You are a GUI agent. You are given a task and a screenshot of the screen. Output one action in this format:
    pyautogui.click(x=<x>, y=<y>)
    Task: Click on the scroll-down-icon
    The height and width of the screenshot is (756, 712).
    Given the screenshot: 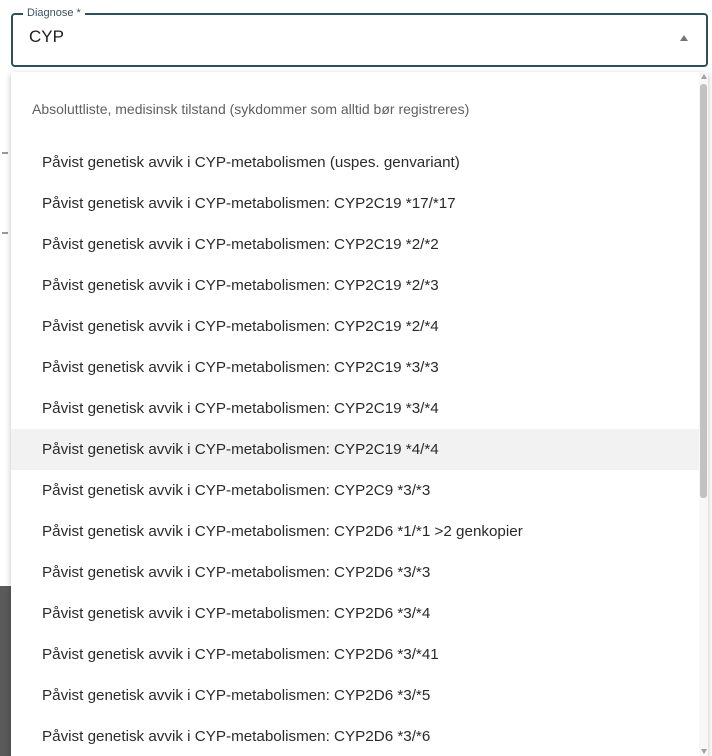 What is the action you would take?
    pyautogui.click(x=704, y=751)
    